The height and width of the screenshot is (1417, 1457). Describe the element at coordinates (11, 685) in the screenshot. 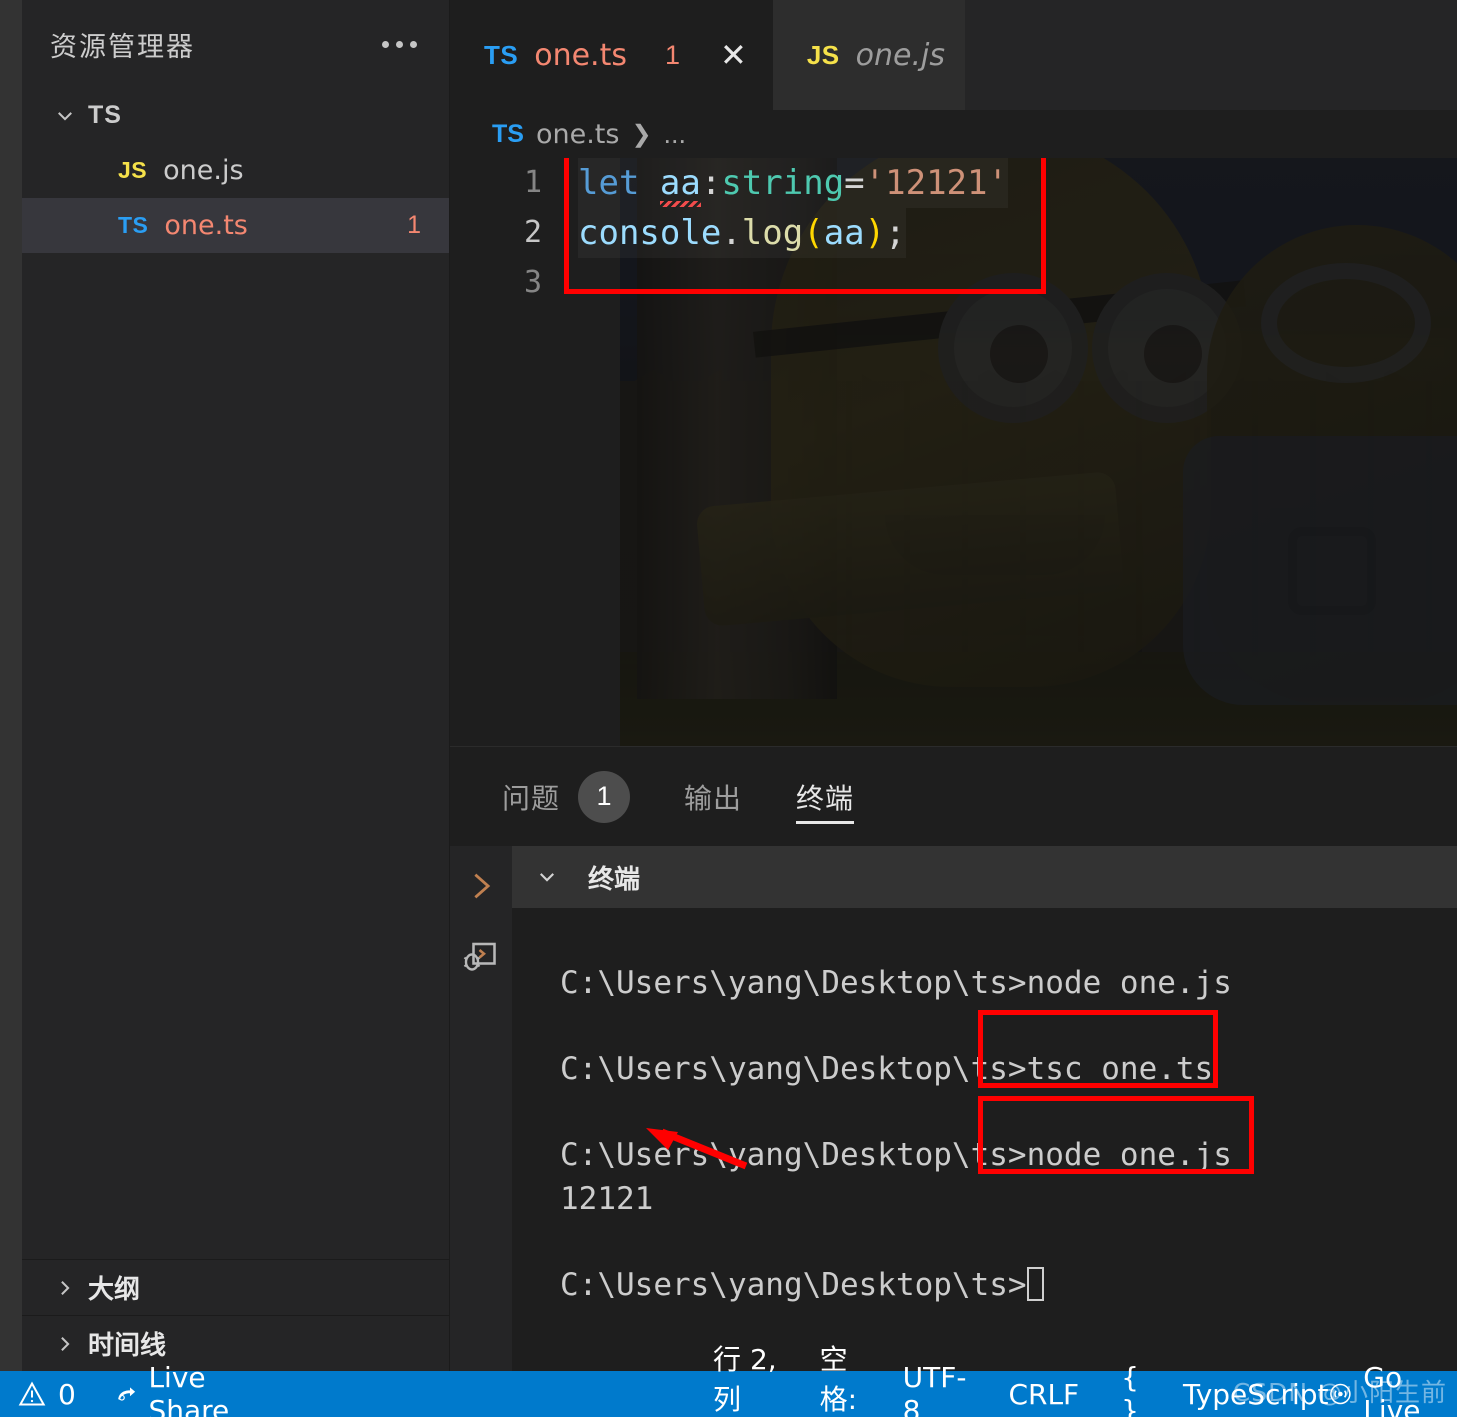

I see `activity-bar` at that location.